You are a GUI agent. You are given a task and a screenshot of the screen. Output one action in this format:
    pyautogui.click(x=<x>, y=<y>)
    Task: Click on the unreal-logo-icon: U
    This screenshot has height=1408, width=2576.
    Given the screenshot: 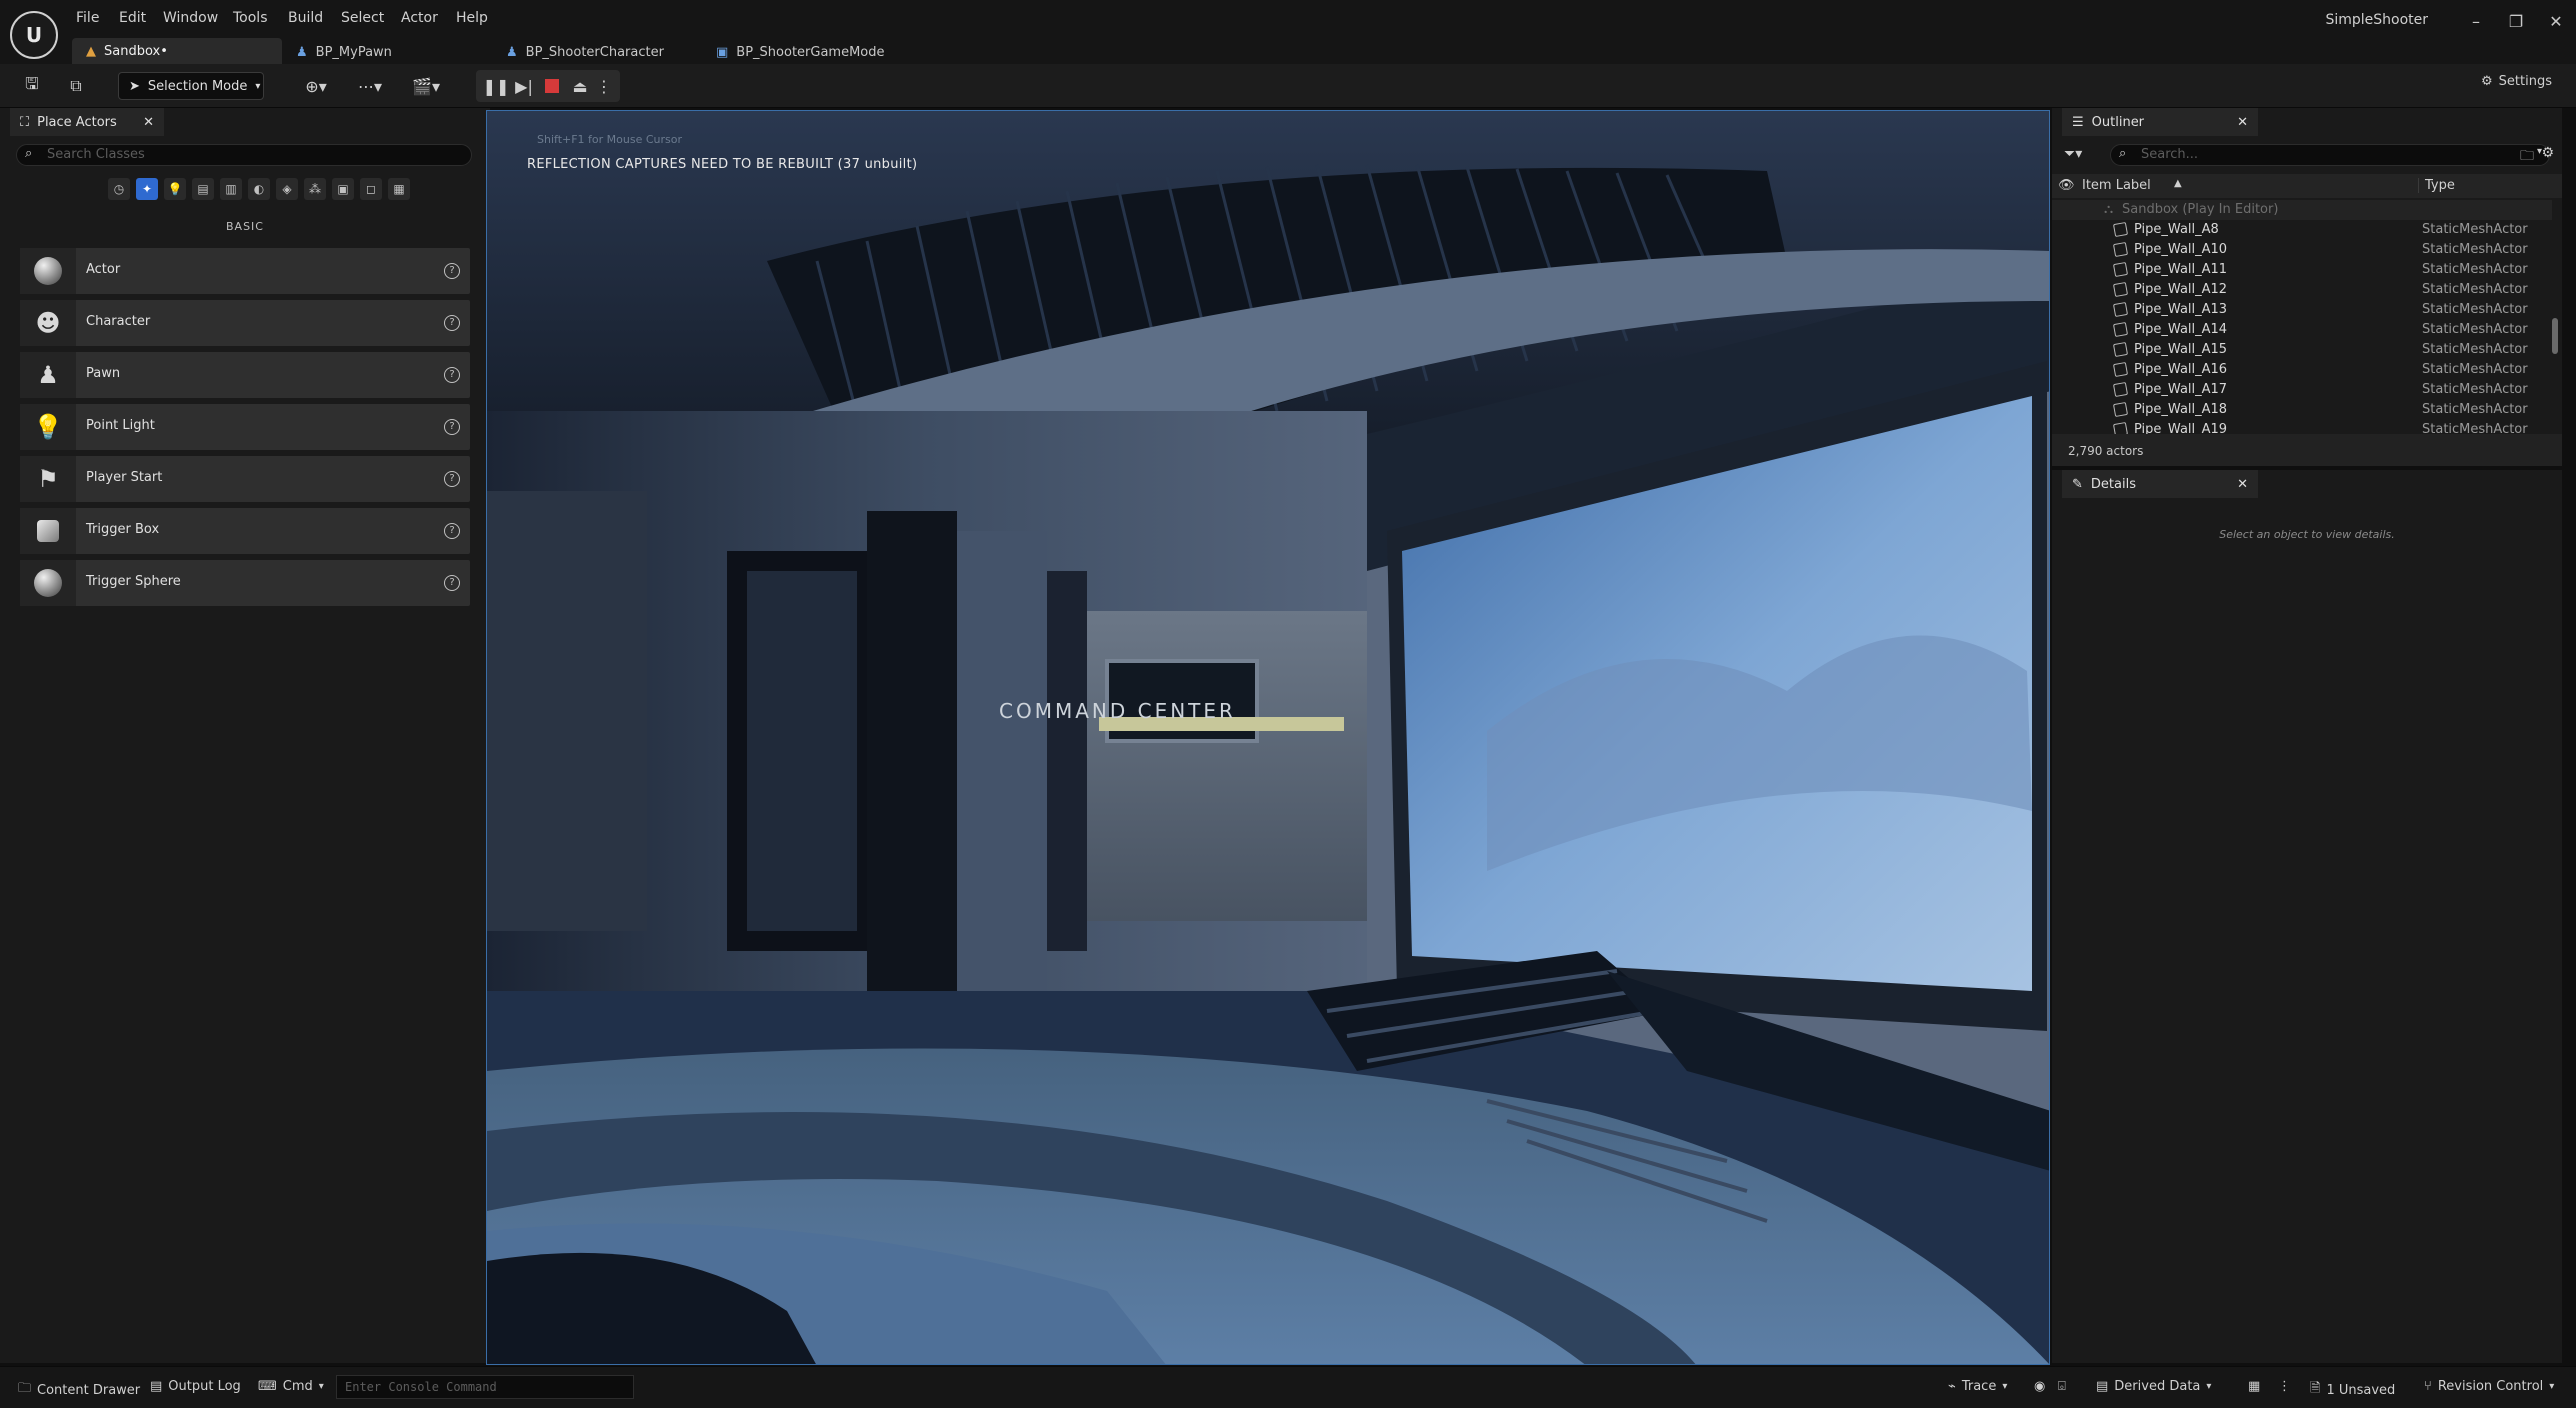 What is the action you would take?
    pyautogui.click(x=34, y=35)
    